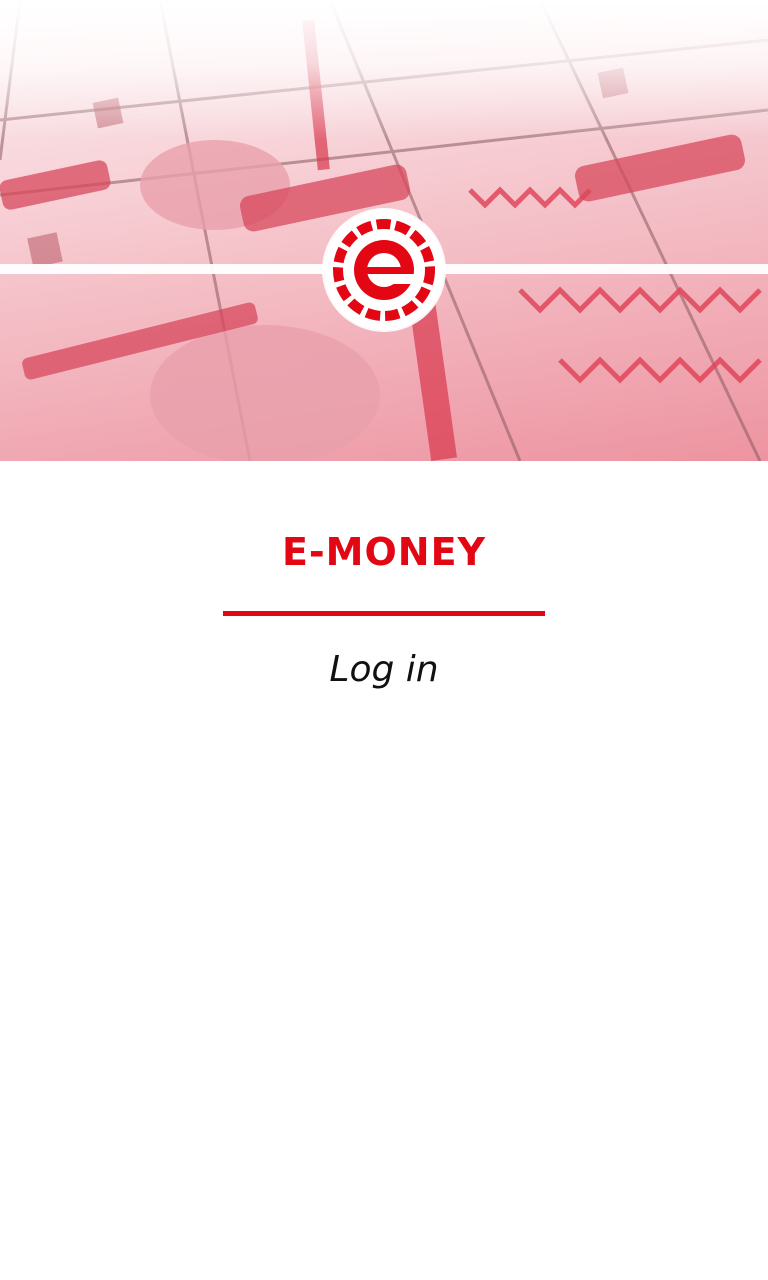 This screenshot has height=1280, width=768. I want to click on e-logo-icon, so click(384, 270).